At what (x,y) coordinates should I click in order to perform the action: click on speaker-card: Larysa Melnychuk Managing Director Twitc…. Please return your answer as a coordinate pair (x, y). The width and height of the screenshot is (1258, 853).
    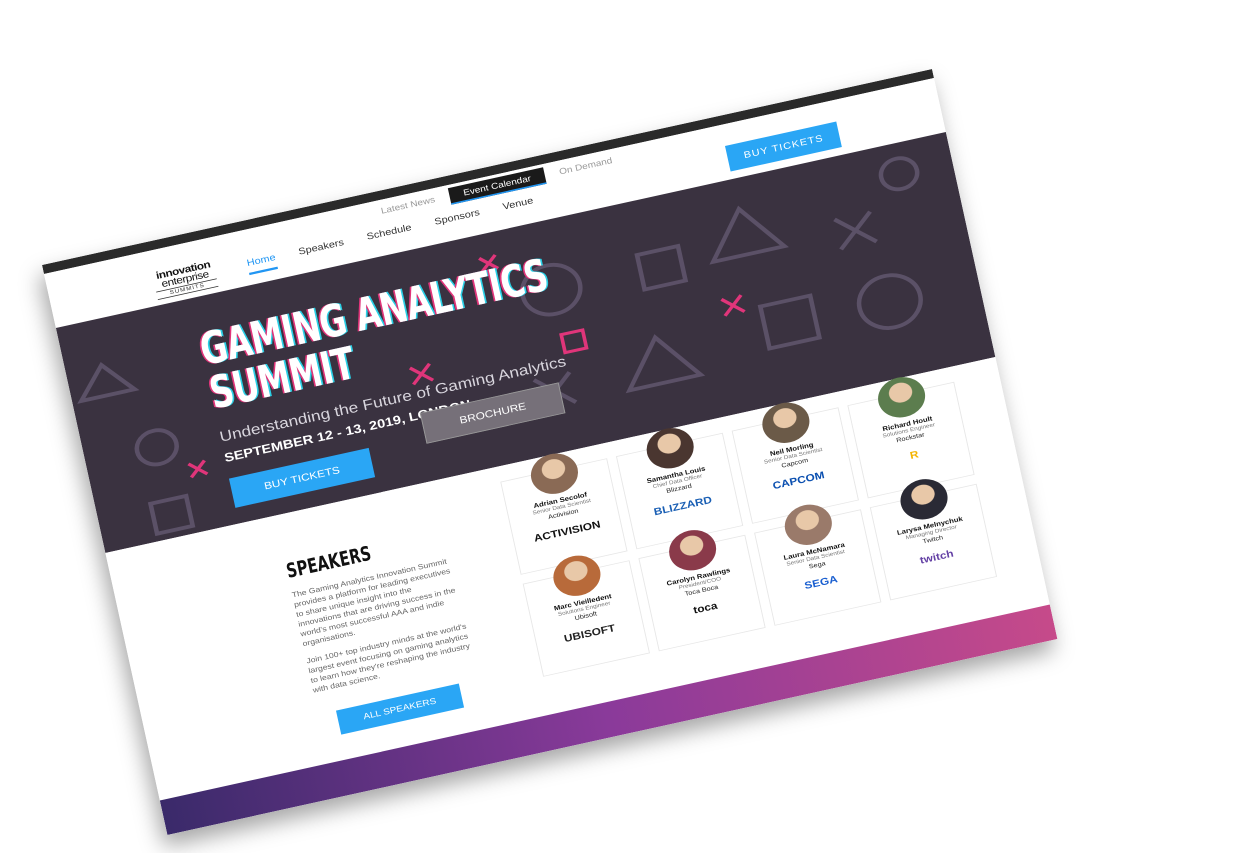
    Looking at the image, I should click on (933, 537).